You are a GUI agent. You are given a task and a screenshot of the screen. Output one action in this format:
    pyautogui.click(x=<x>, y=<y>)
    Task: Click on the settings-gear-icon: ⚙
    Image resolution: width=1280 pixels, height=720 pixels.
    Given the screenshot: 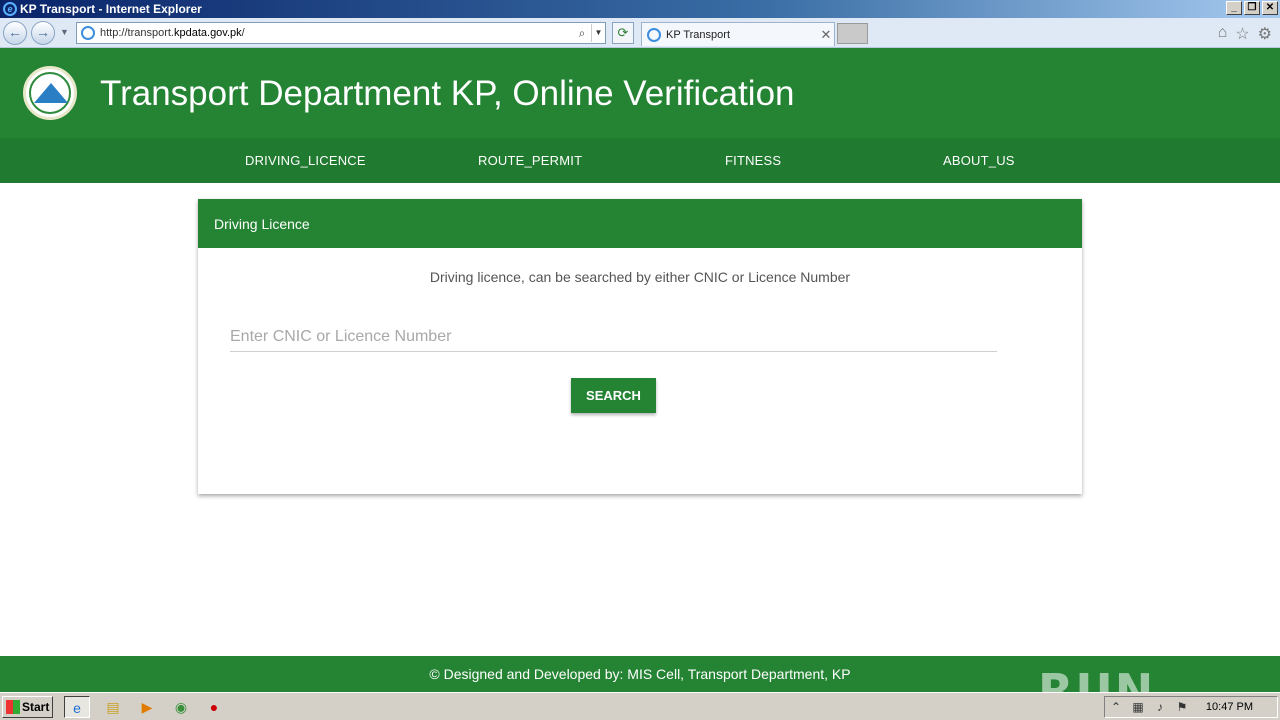 What is the action you would take?
    pyautogui.click(x=1265, y=34)
    